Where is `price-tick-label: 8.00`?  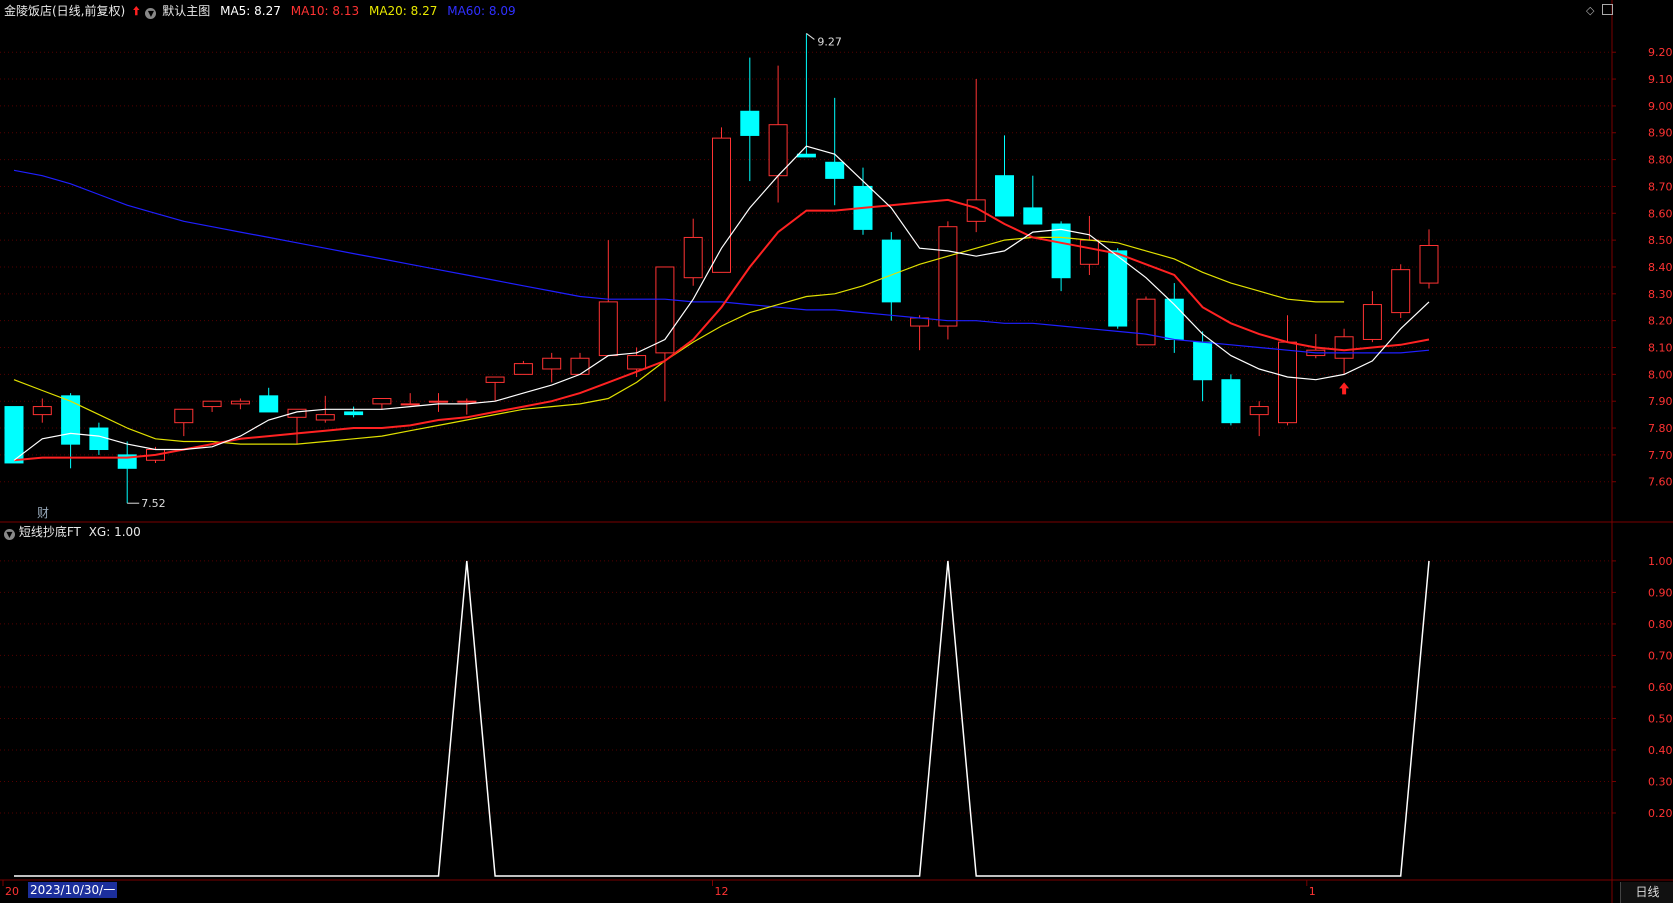 price-tick-label: 8.00 is located at coordinates (1660, 374).